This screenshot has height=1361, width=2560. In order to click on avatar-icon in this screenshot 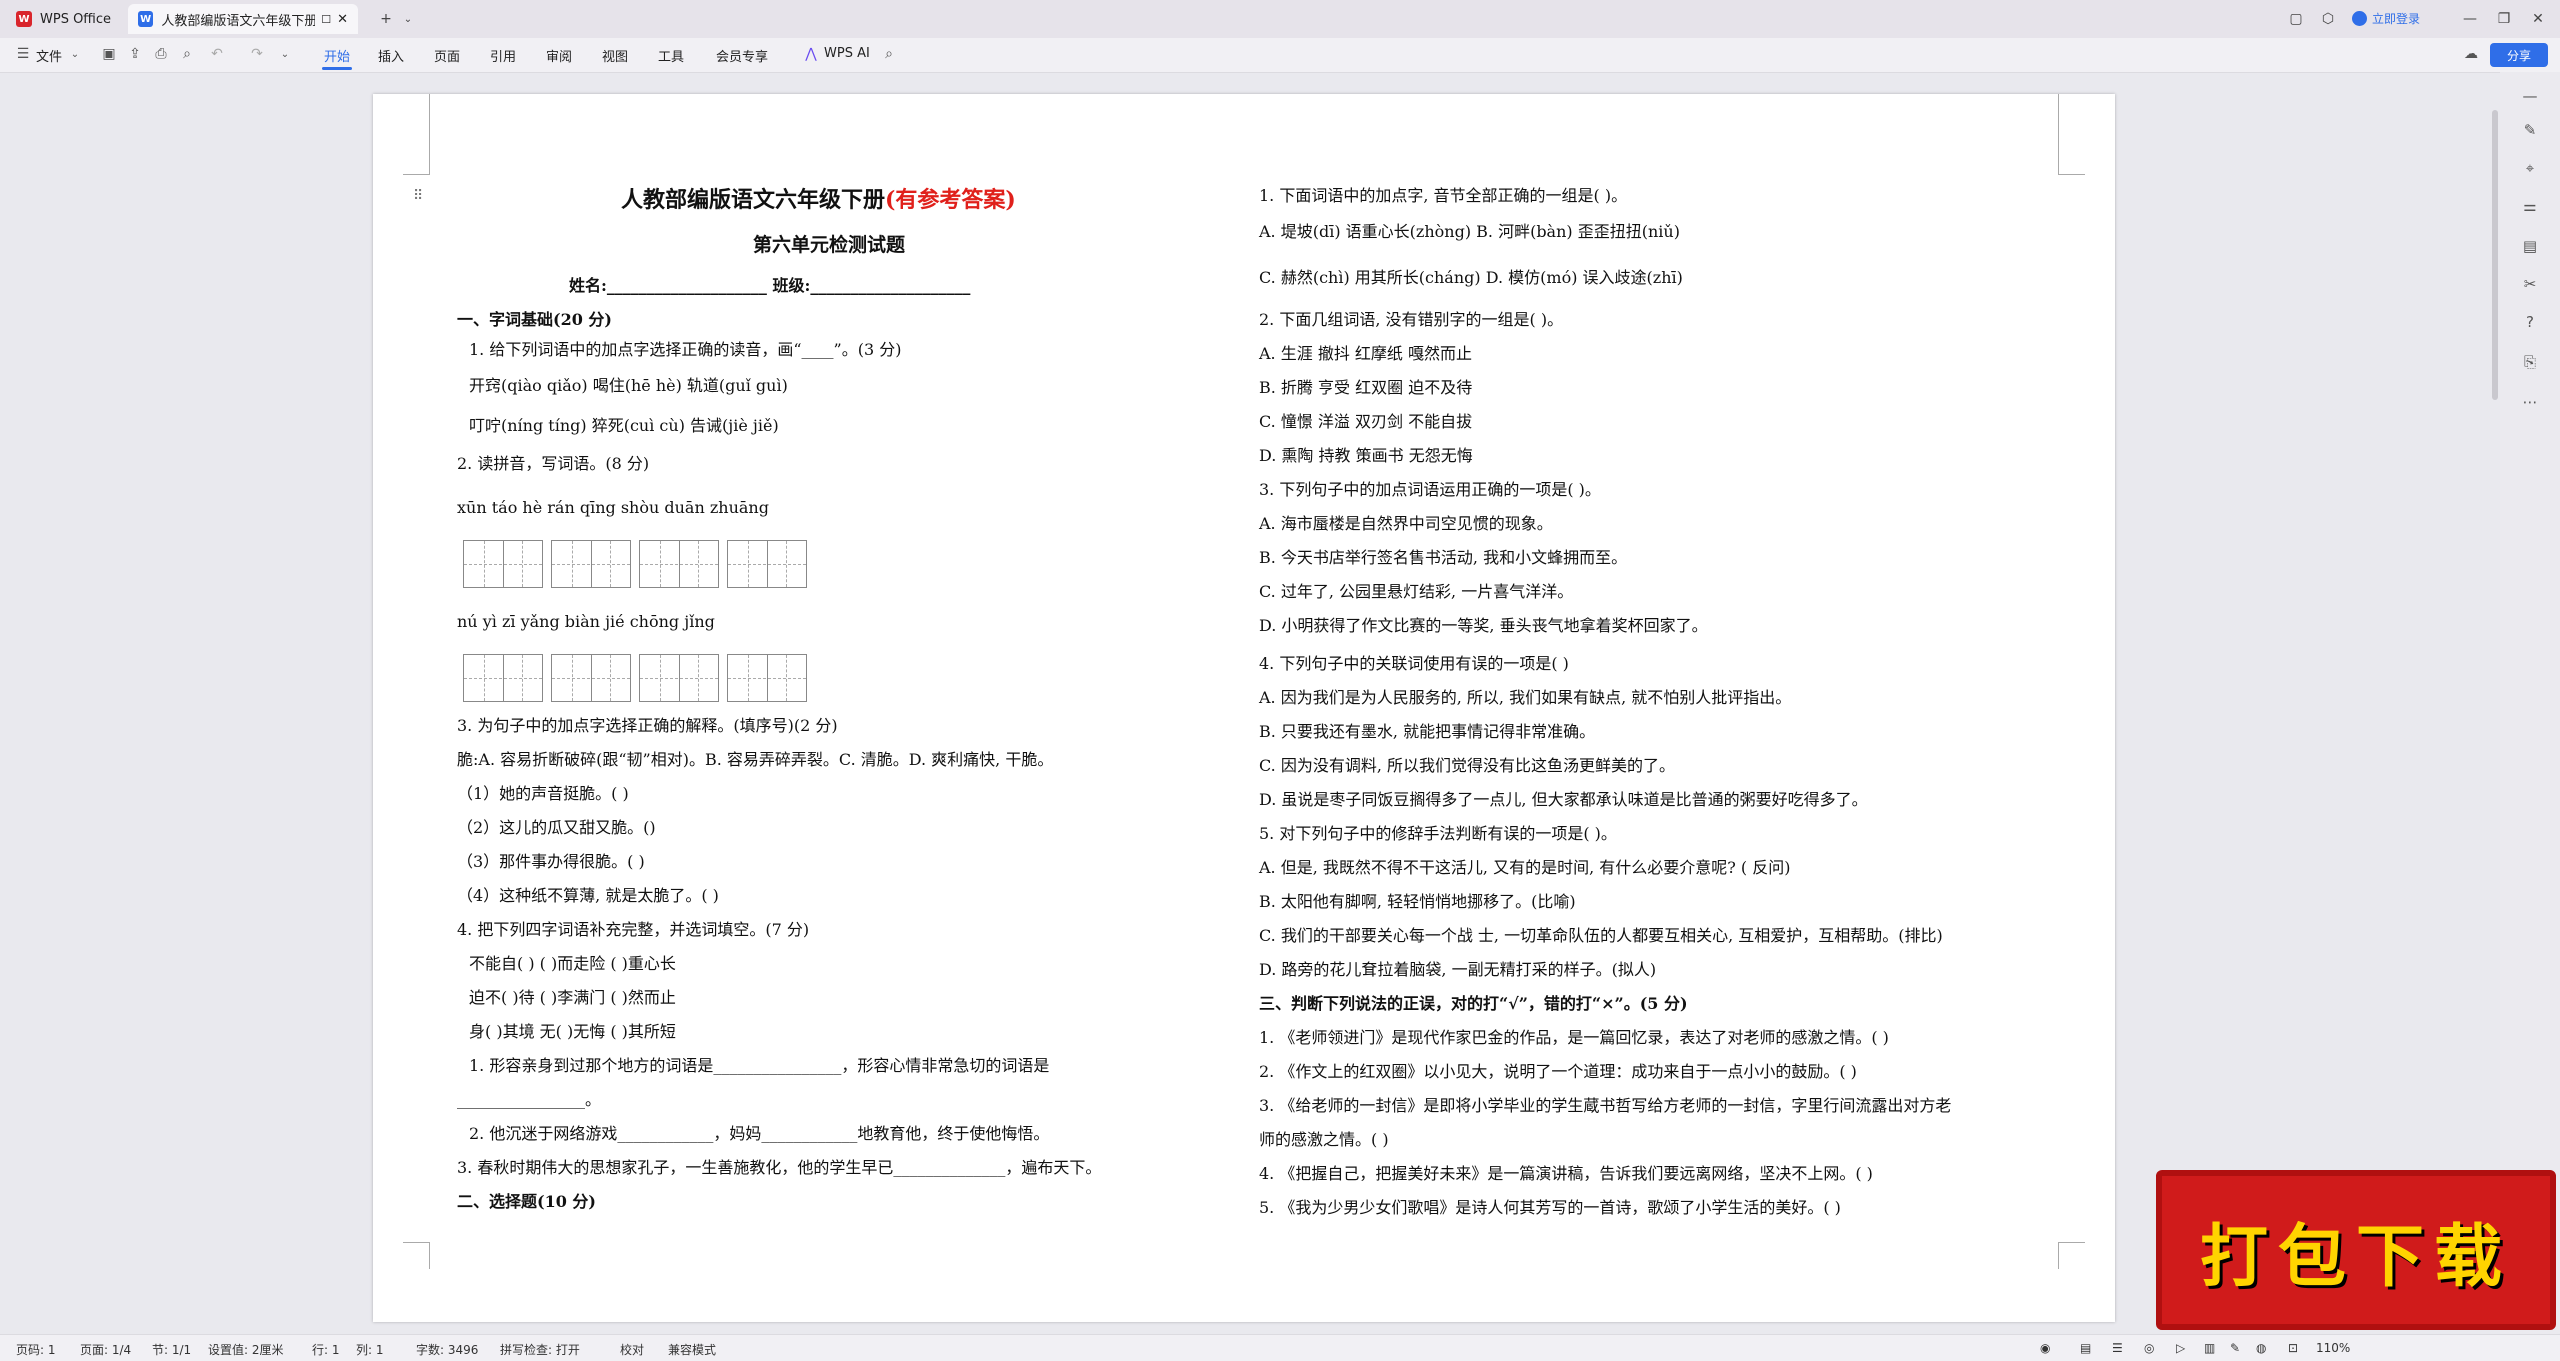, I will do `click(2359, 18)`.